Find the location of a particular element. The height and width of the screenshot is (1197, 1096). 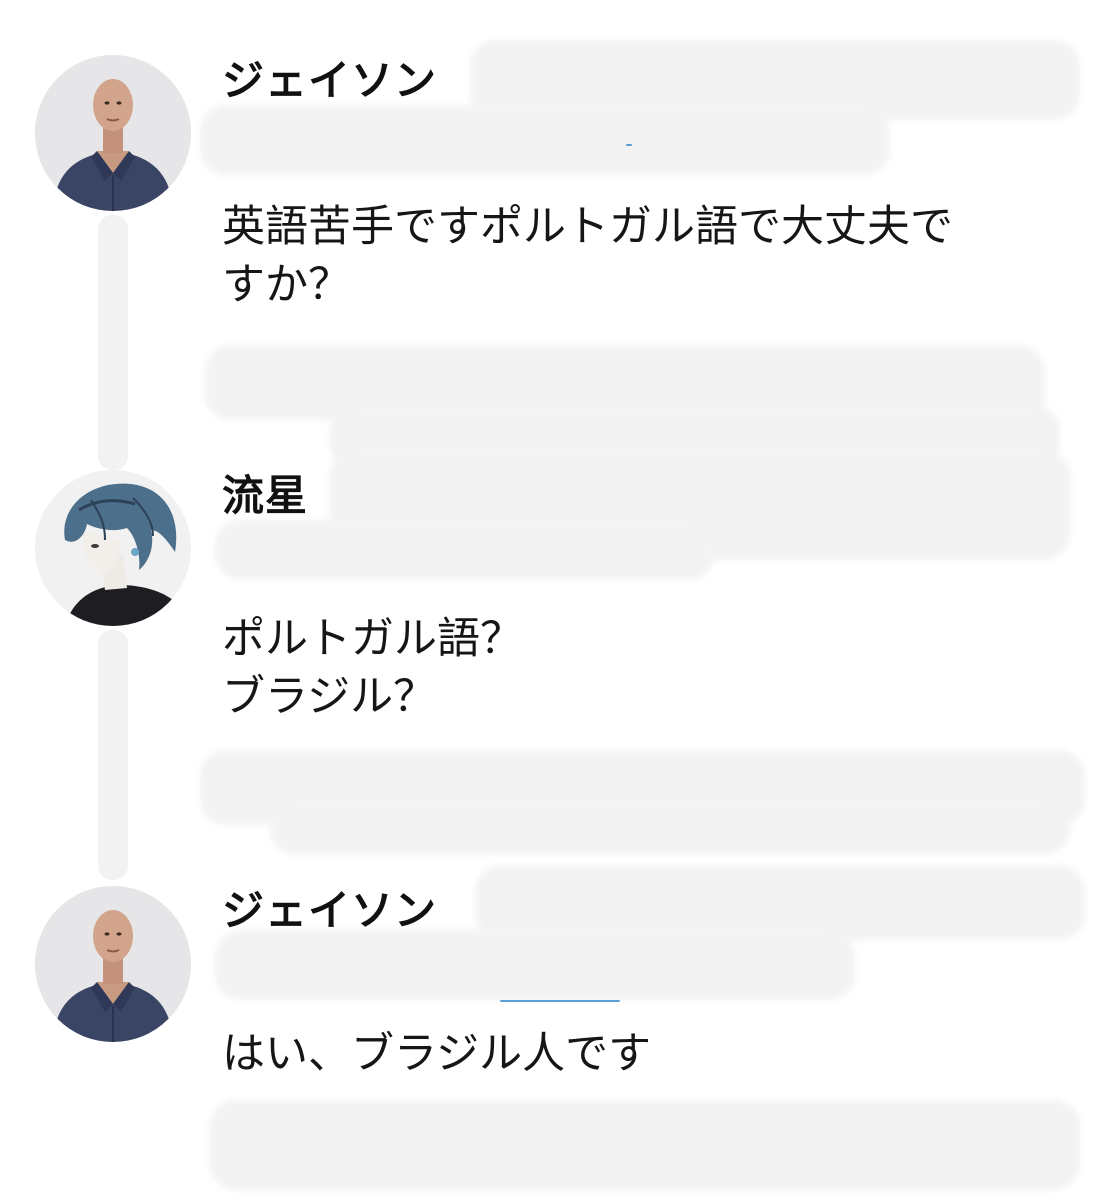

message-text: ポルトガル語？ ブラジル？ is located at coordinates (647, 668).